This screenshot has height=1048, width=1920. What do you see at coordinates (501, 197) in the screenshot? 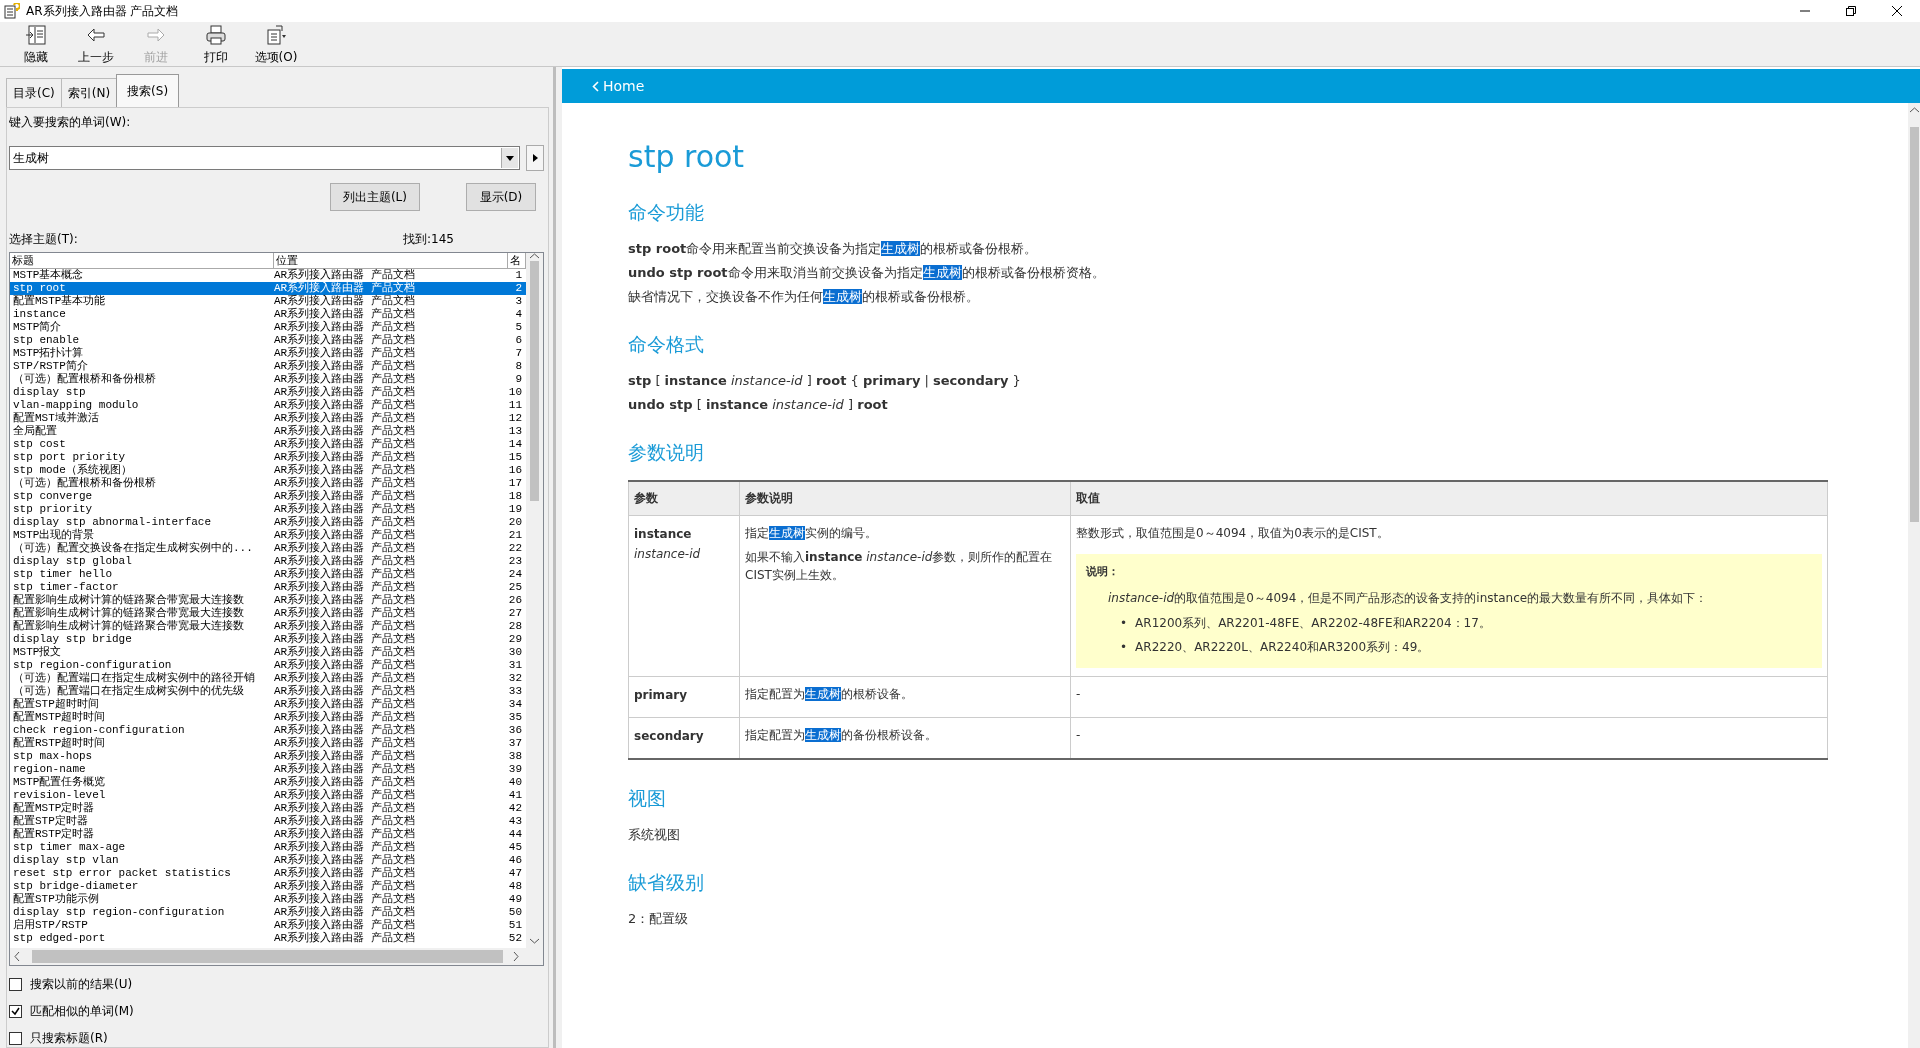
I see `display-button: 显示(D)` at bounding box center [501, 197].